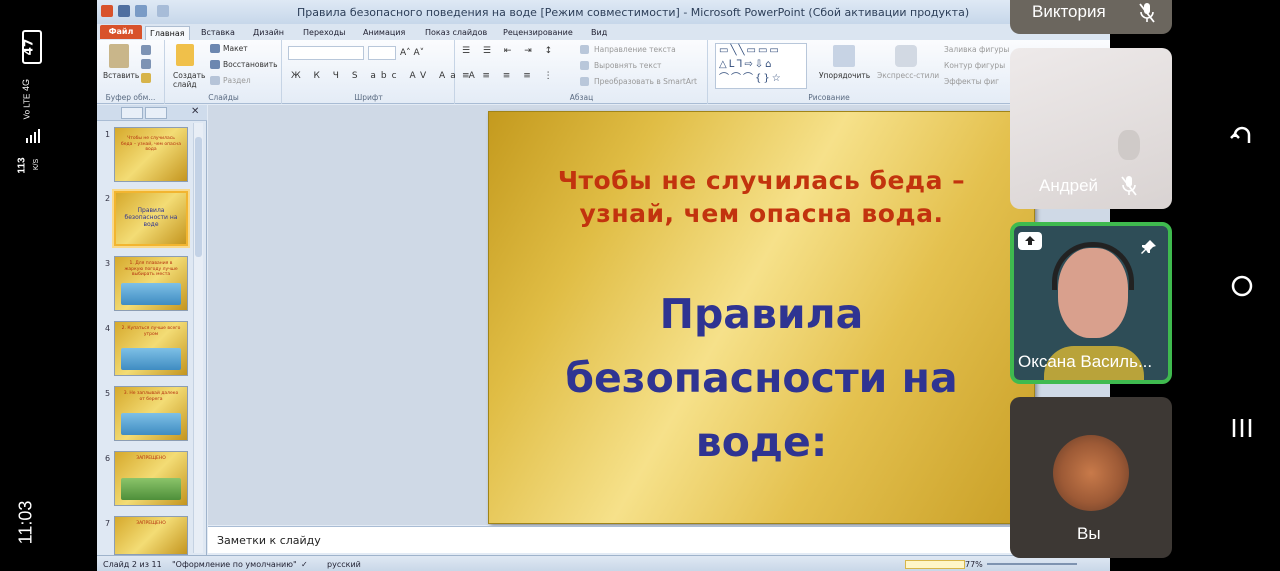  Describe the element at coordinates (215, 64) in the screenshot. I see `reset-icon` at that location.